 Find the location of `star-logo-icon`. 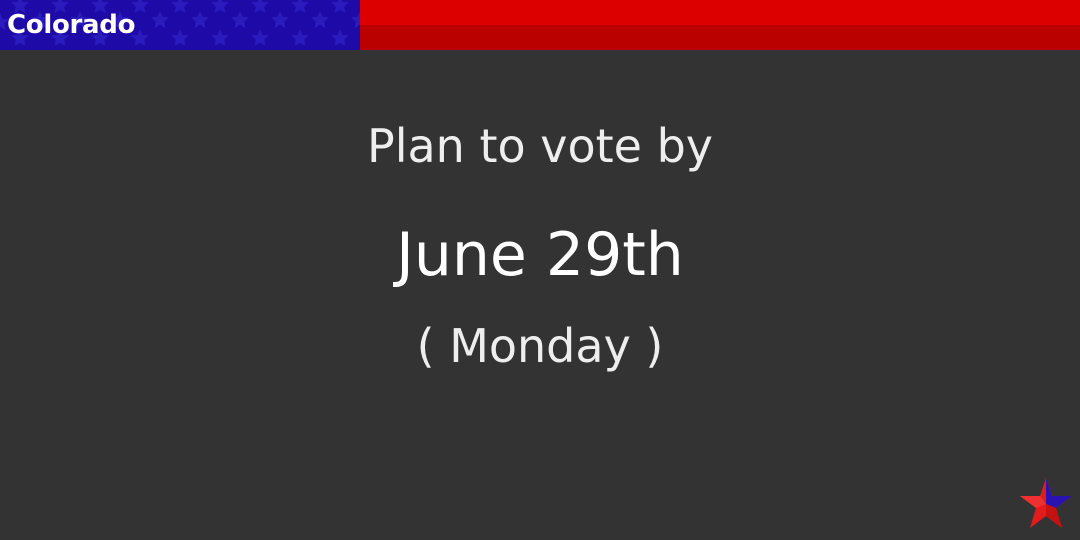

star-logo-icon is located at coordinates (1046, 503).